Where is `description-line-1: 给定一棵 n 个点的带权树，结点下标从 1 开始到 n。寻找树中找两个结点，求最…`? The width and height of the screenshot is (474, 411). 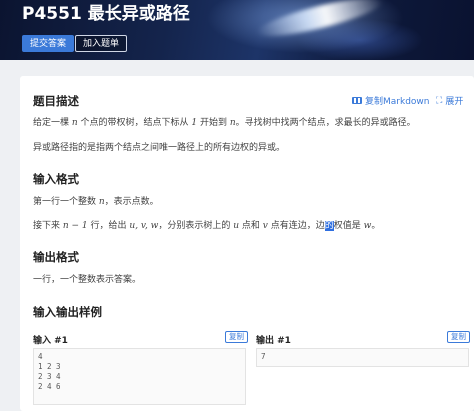
description-line-1: 给定一棵 n 个点的带权树，结点下标从 1 开始到 n。寻找树中找两个结点，求最… is located at coordinates (224, 123).